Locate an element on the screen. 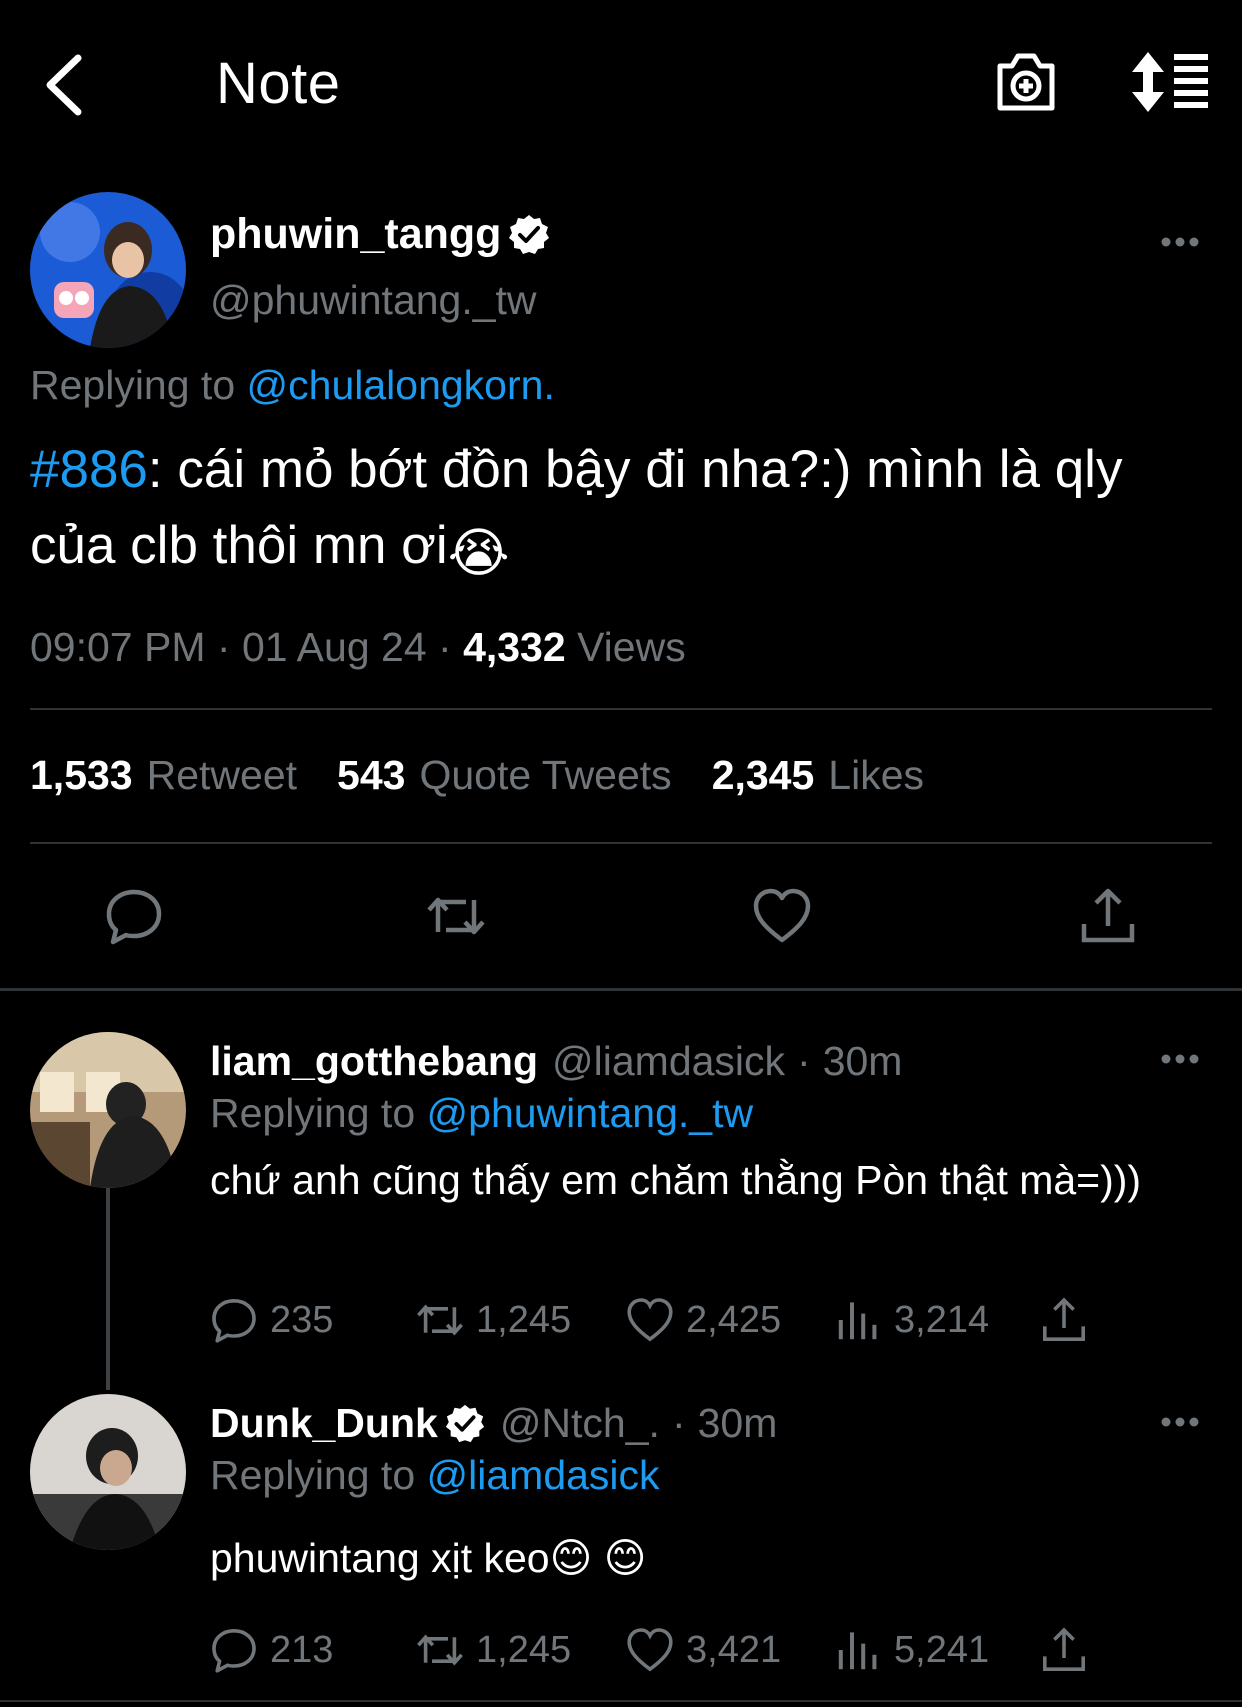  page-title: Note is located at coordinates (278, 83).